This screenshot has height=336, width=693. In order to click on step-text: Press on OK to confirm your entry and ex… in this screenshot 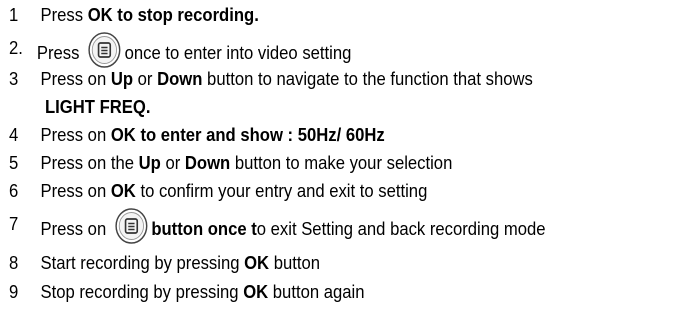, I will do `click(234, 191)`.